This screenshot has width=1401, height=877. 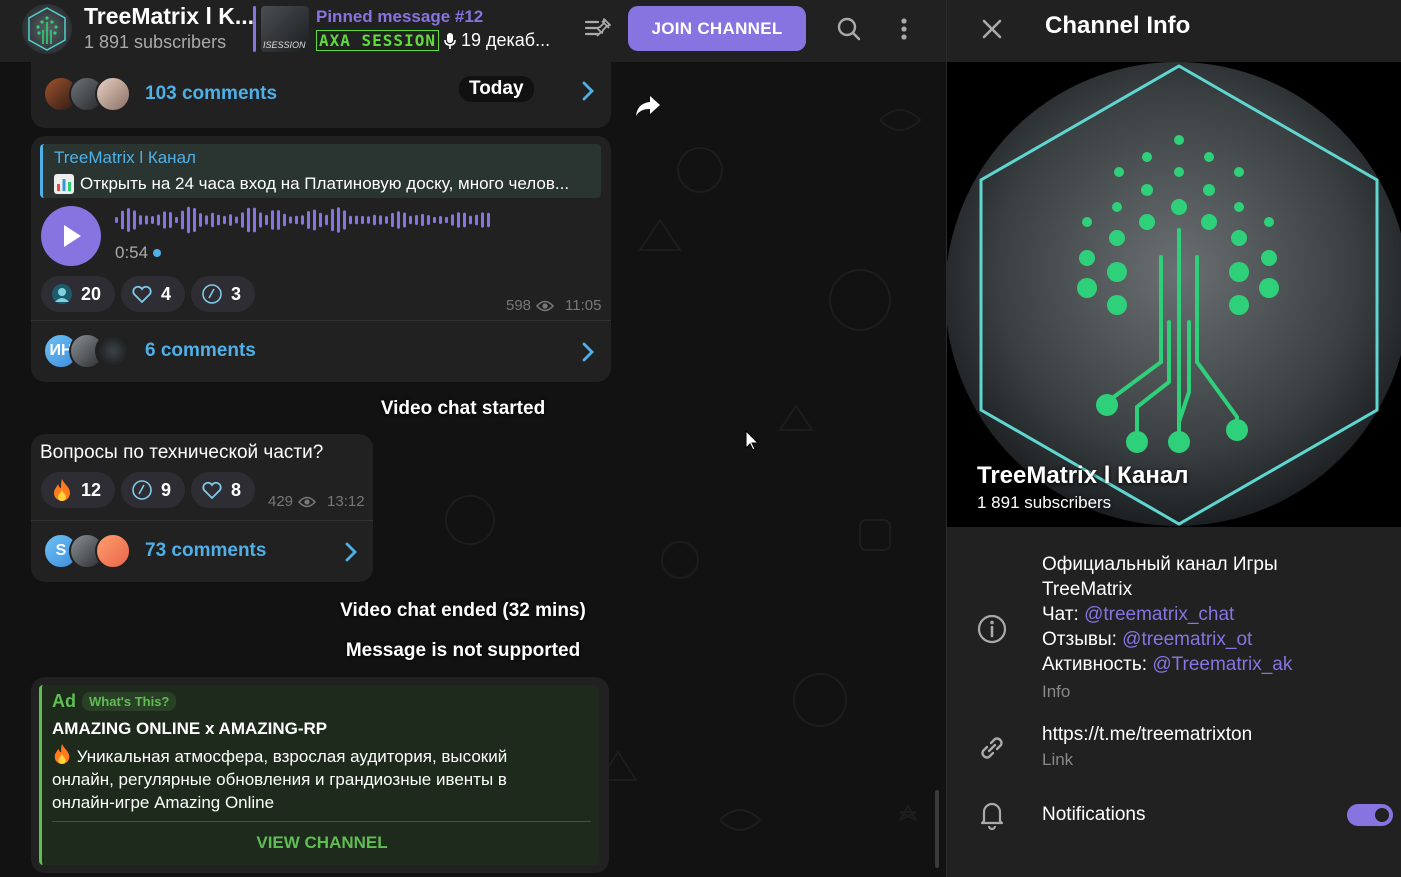 I want to click on hero-subscribers: 1 891 subscribers, so click(x=1044, y=502).